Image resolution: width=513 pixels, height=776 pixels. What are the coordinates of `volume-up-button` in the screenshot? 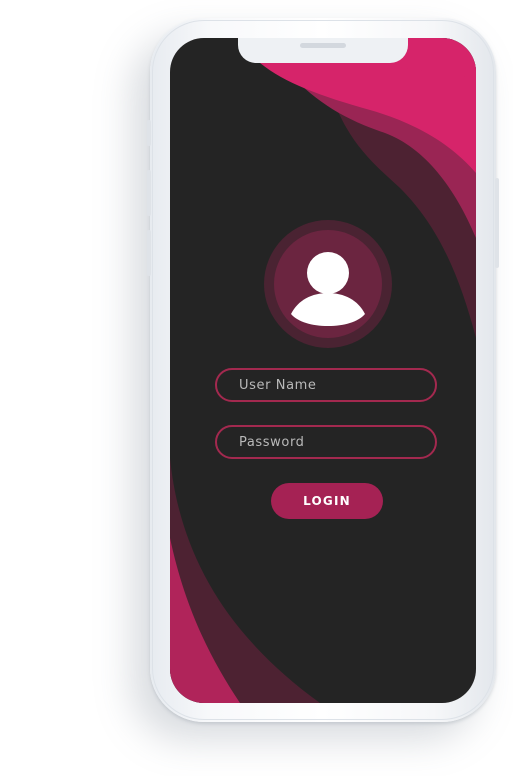 It's located at (149, 193).